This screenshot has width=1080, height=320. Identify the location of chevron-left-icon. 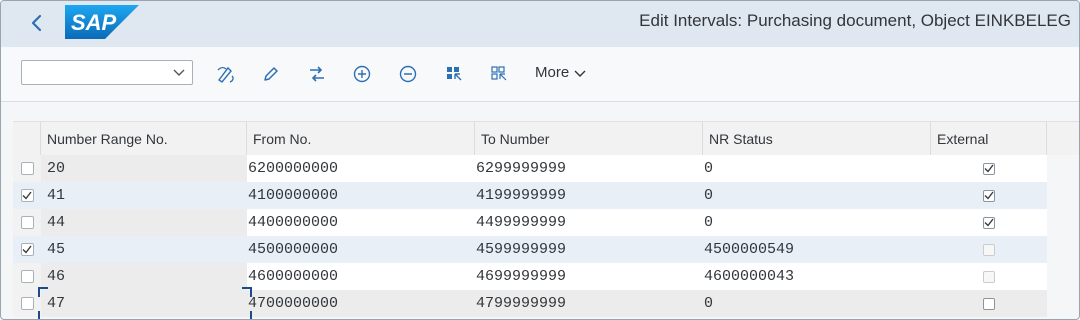
(36, 23).